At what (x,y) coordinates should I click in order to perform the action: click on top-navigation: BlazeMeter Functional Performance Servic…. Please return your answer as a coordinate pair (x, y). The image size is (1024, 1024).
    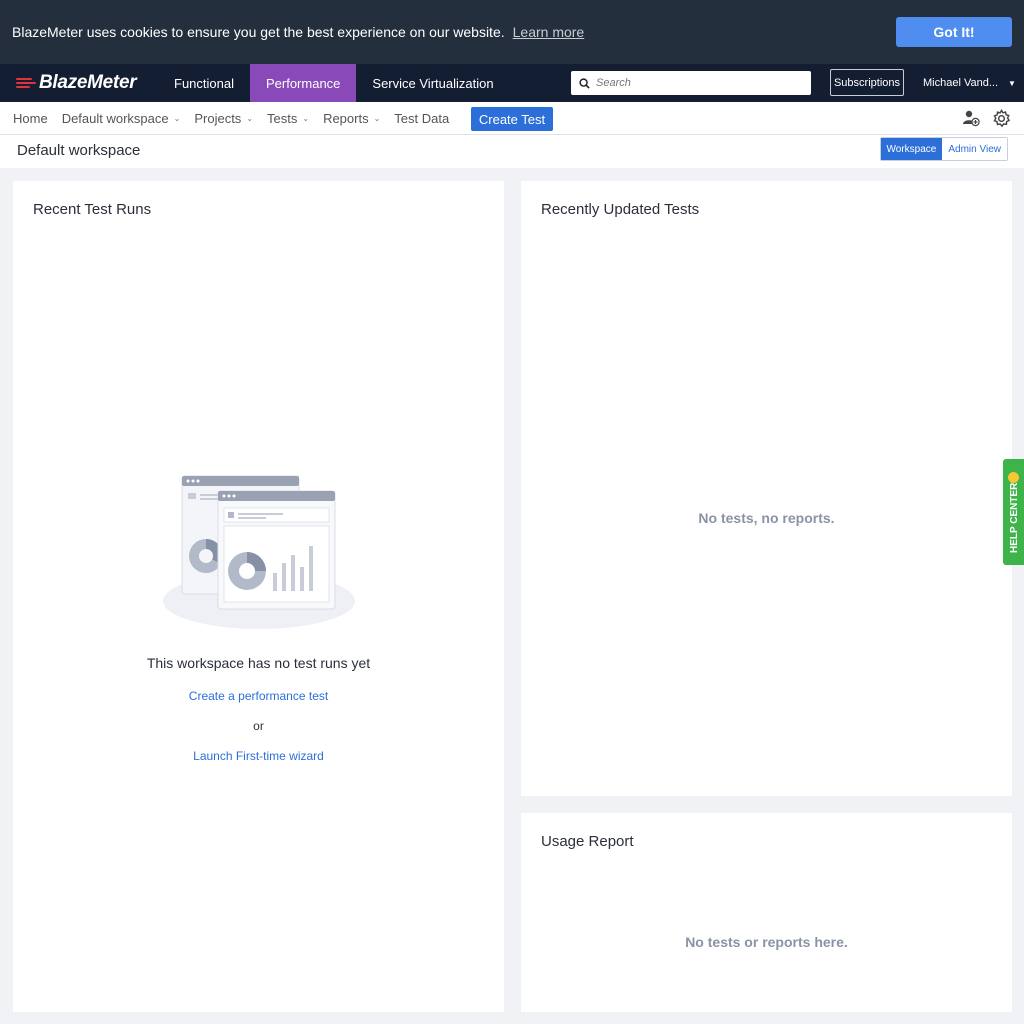
    Looking at the image, I should click on (512, 83).